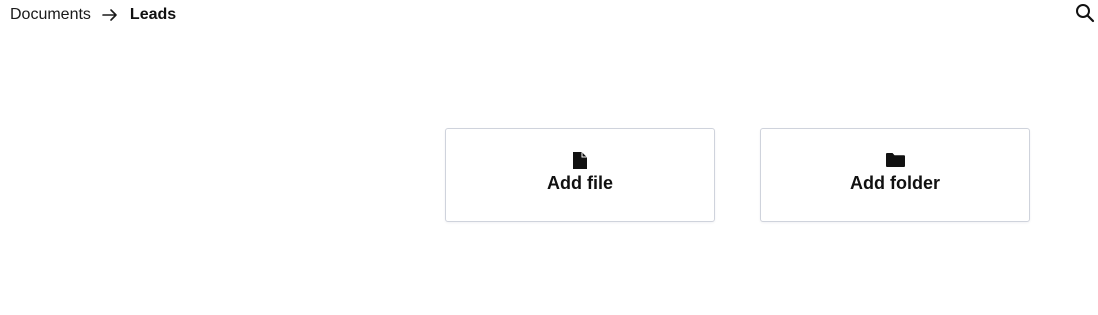  Describe the element at coordinates (50, 15) in the screenshot. I see `breadcrumb-documents: Documents` at that location.